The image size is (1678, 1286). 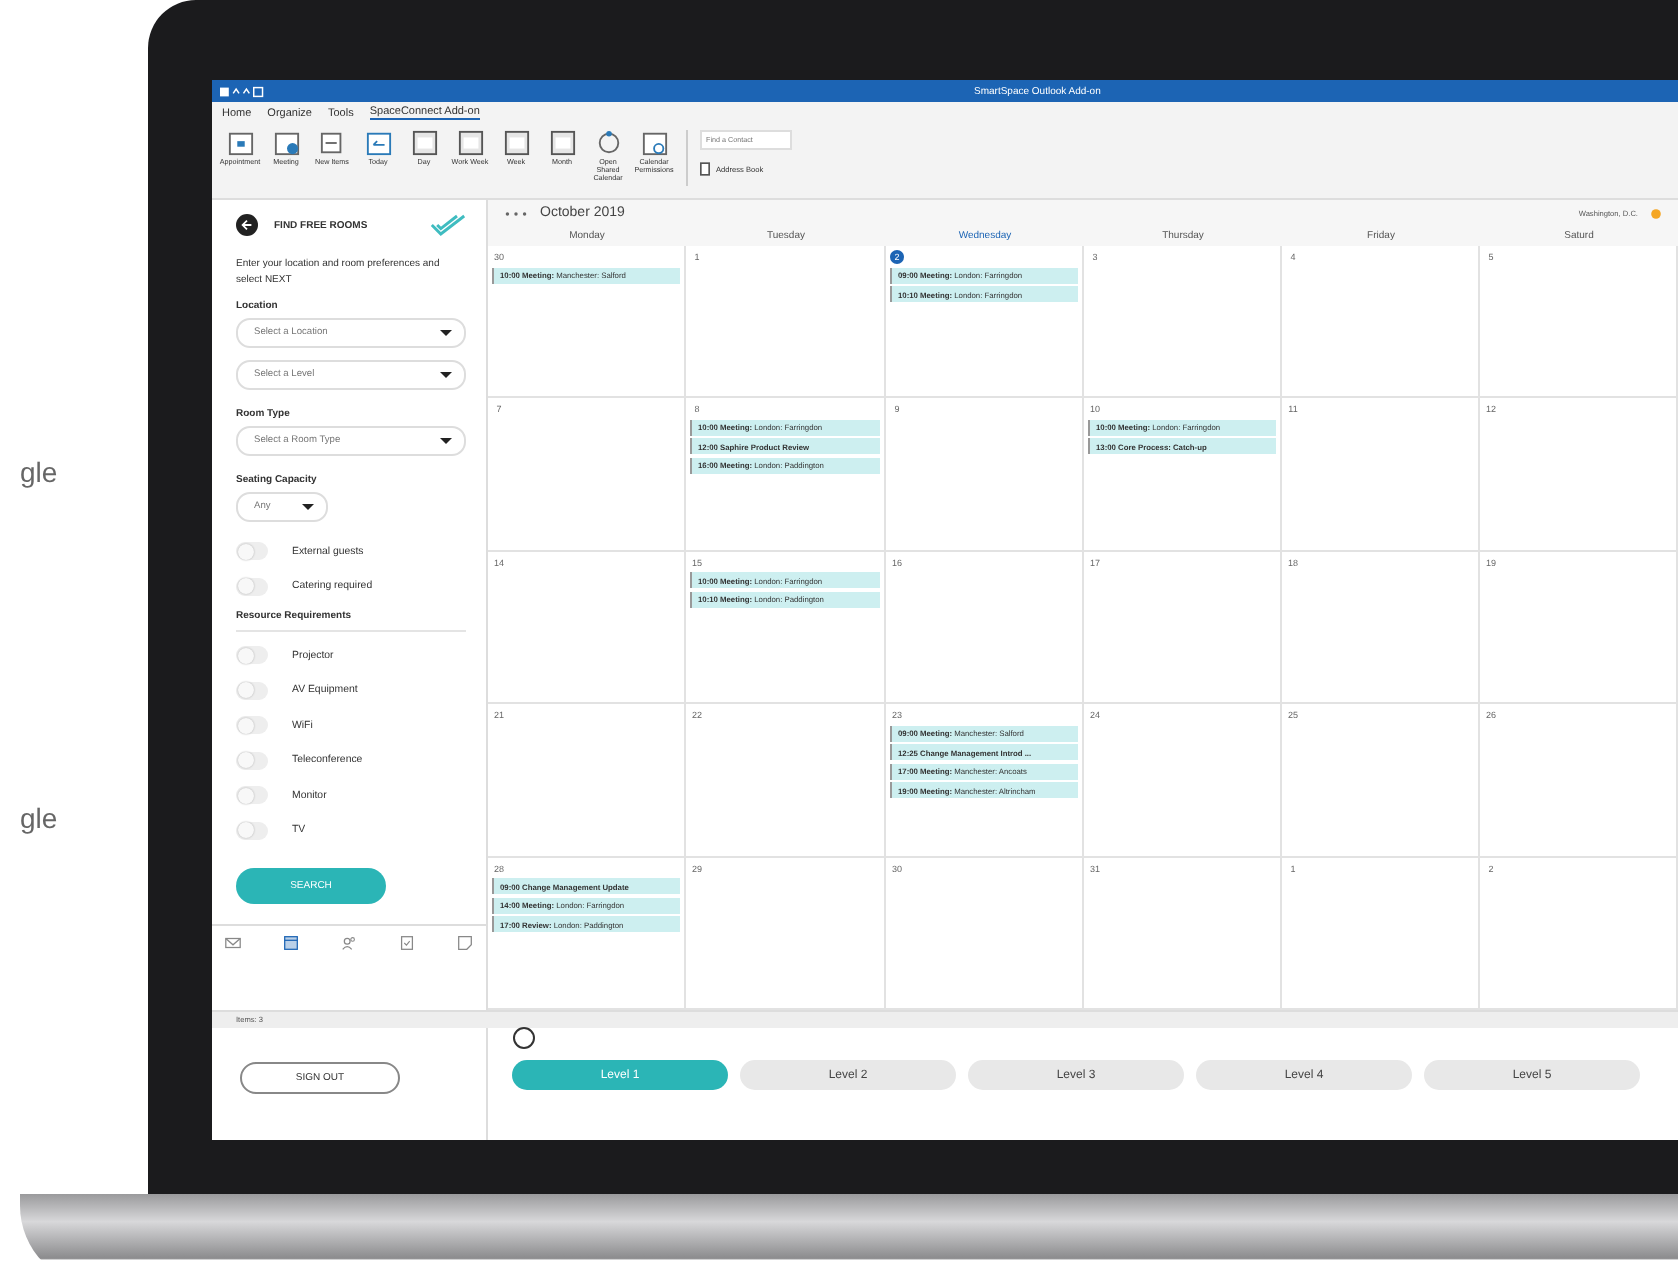 What do you see at coordinates (448, 225) in the screenshot?
I see `check-logo-icon` at bounding box center [448, 225].